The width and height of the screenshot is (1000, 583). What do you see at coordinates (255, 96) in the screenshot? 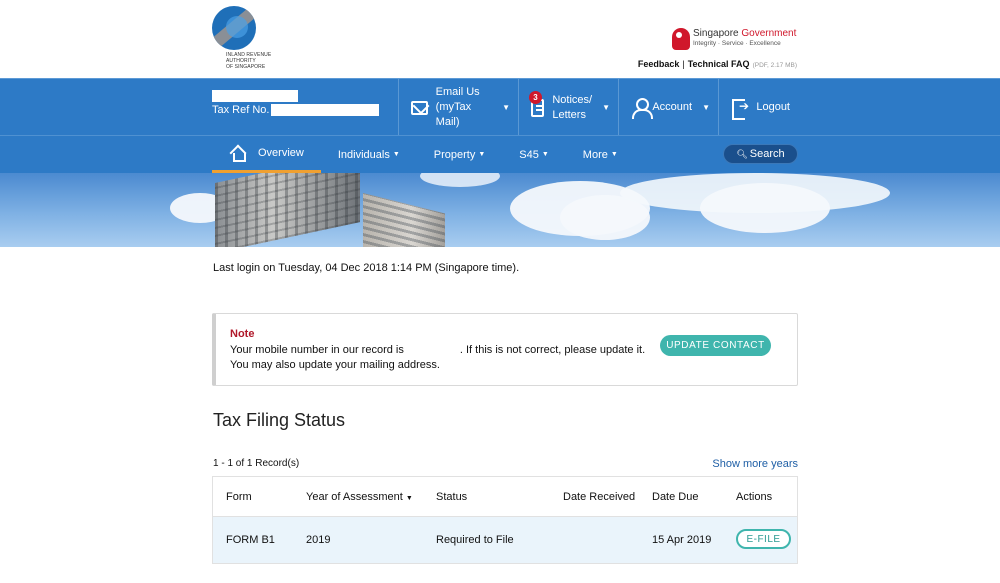
I see `redacted-user-name` at bounding box center [255, 96].